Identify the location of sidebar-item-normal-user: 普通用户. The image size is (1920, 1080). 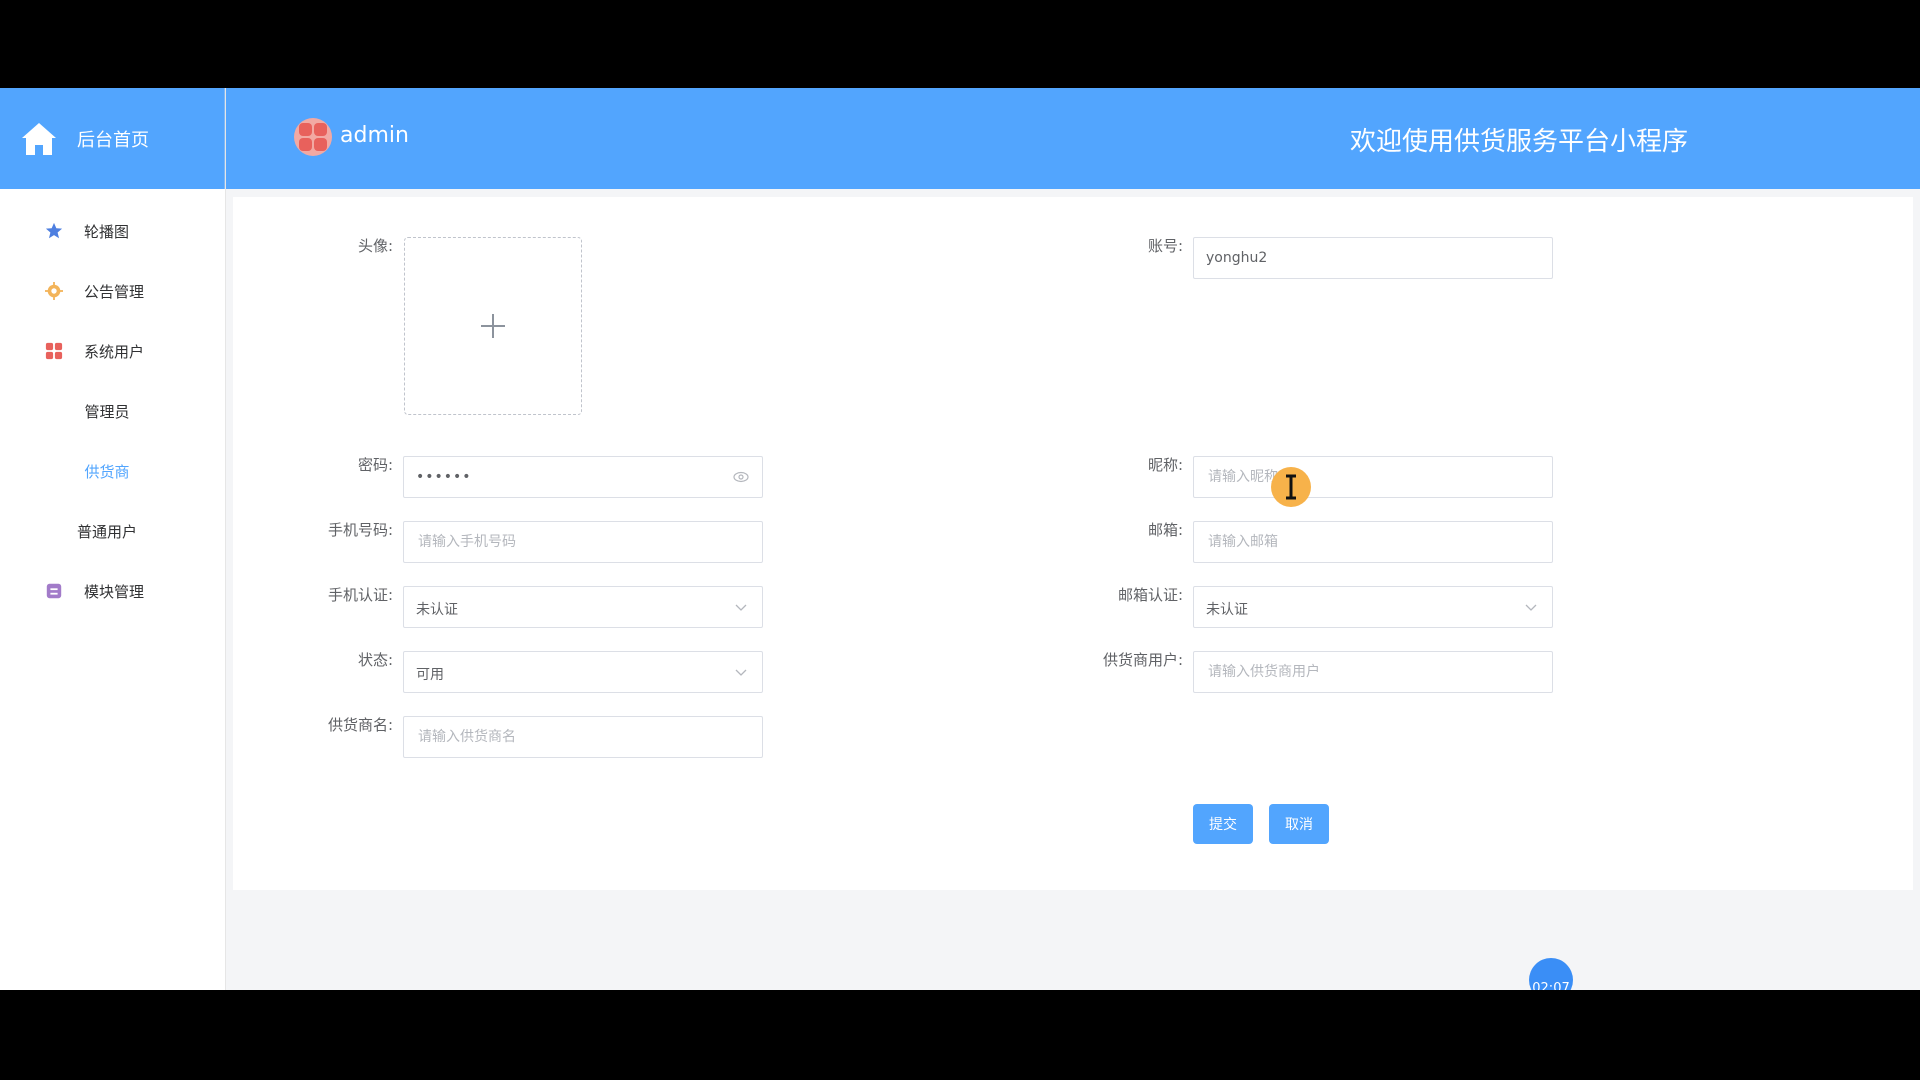
(107, 531).